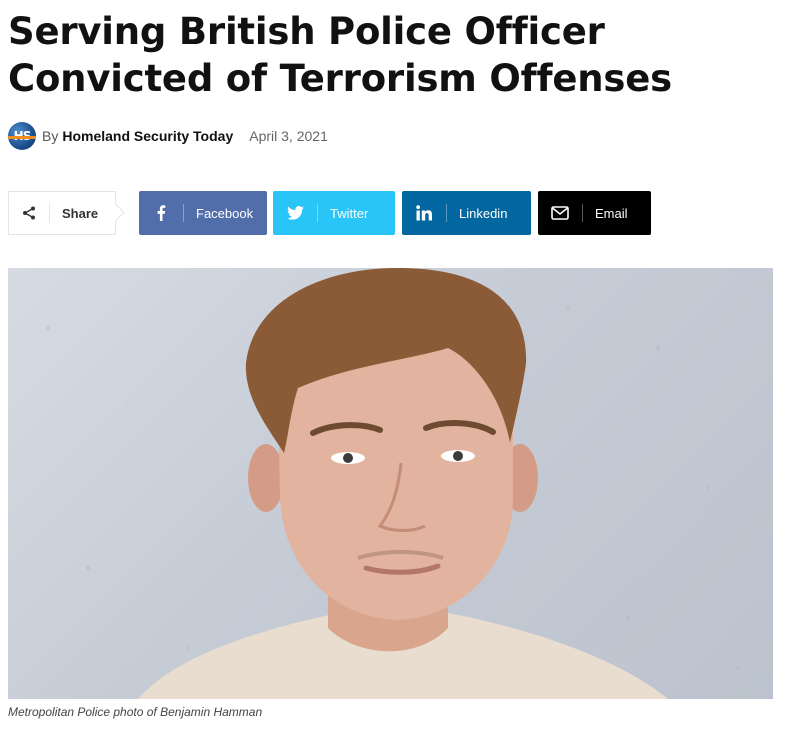 The height and width of the screenshot is (734, 790). Describe the element at coordinates (288, 136) in the screenshot. I see `publish-date: April 3, 2021` at that location.